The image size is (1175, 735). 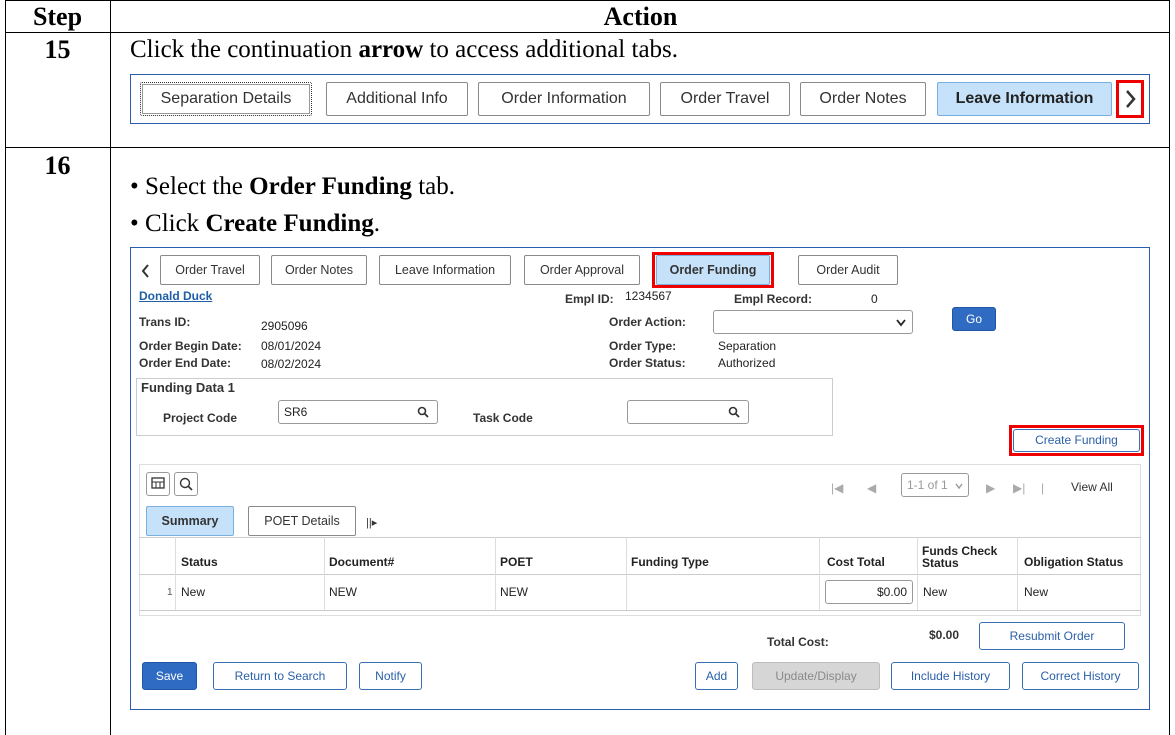 What do you see at coordinates (837, 488) in the screenshot?
I see `first-page-icon: |◀` at bounding box center [837, 488].